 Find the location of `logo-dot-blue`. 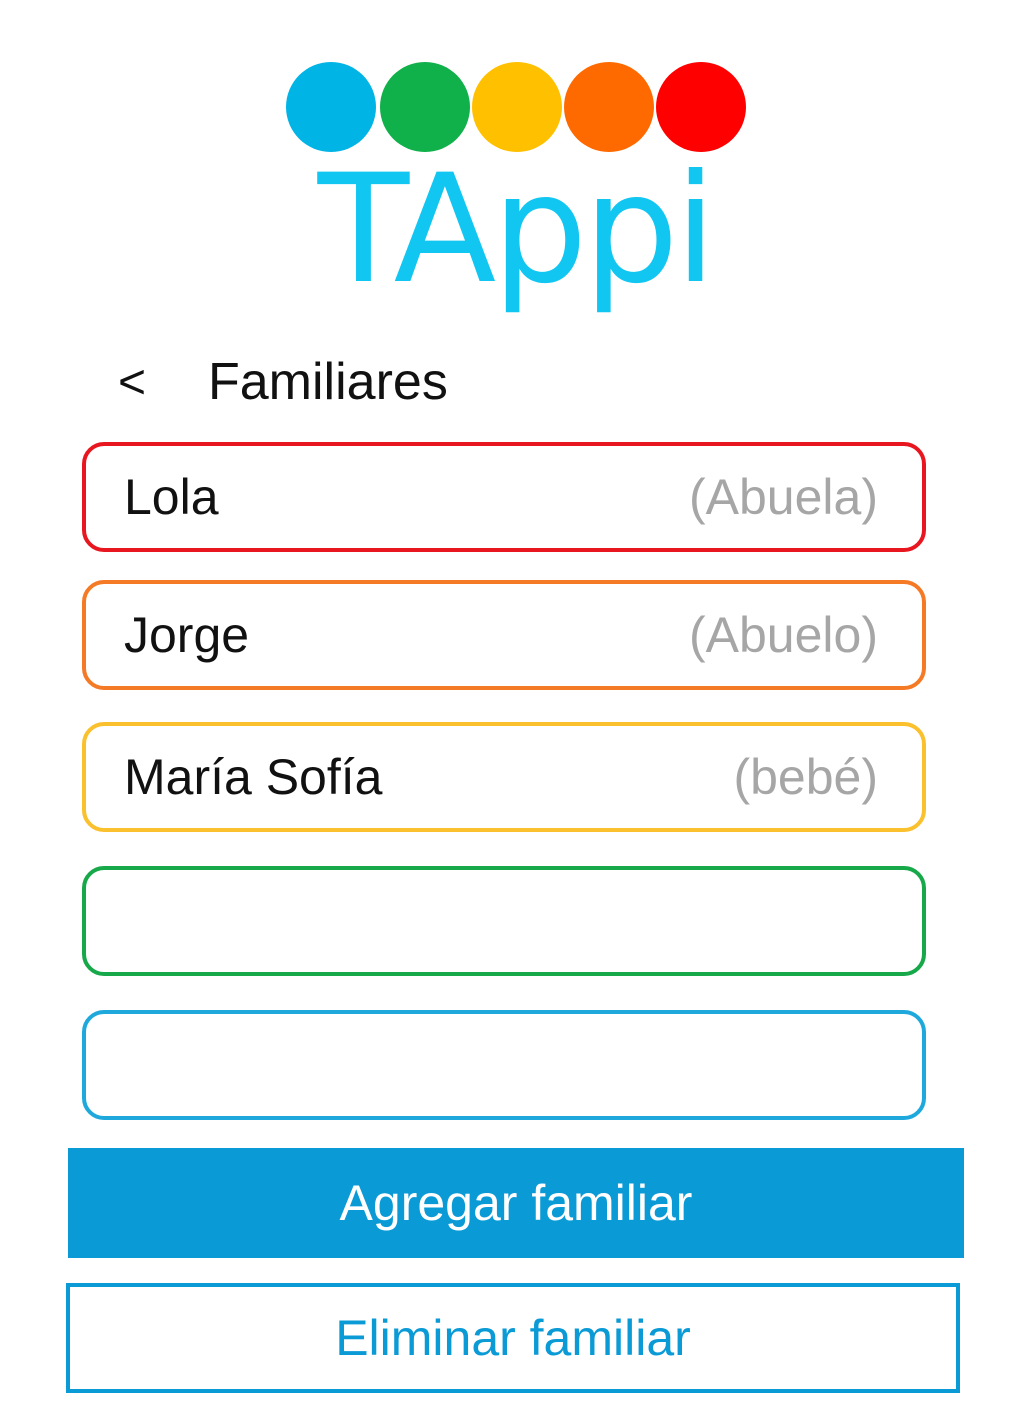

logo-dot-blue is located at coordinates (331, 107).